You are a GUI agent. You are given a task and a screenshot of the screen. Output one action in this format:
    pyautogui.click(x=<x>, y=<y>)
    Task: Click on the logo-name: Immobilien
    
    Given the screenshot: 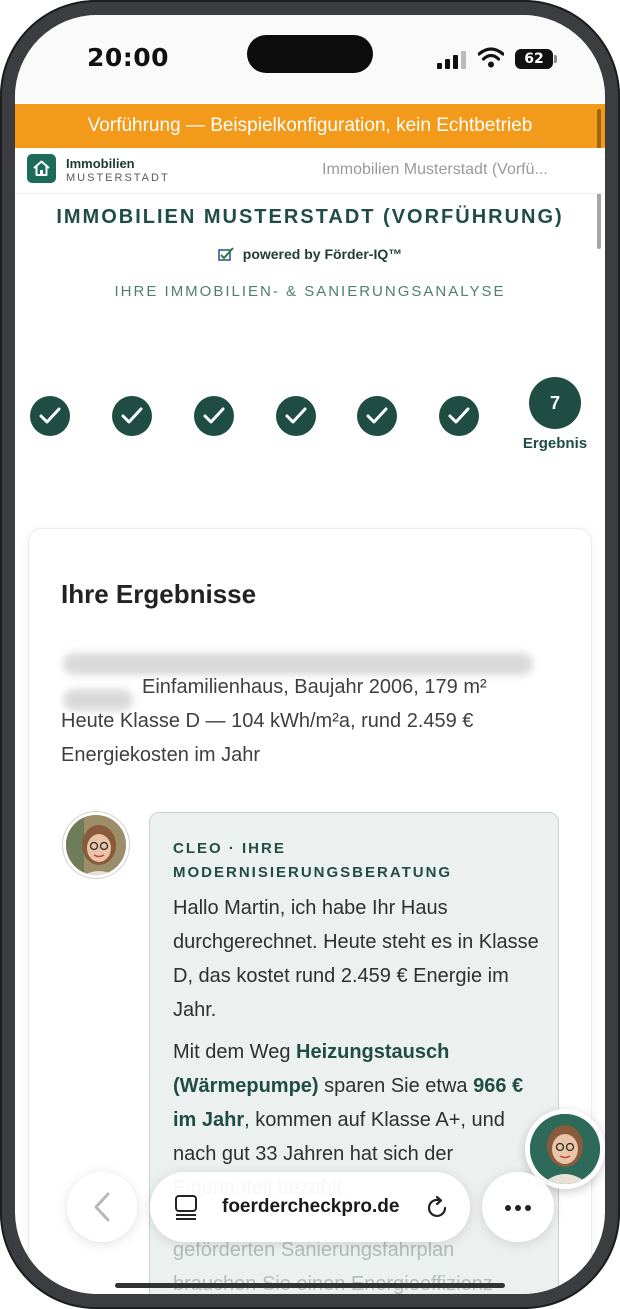 What is the action you would take?
    pyautogui.click(x=100, y=163)
    